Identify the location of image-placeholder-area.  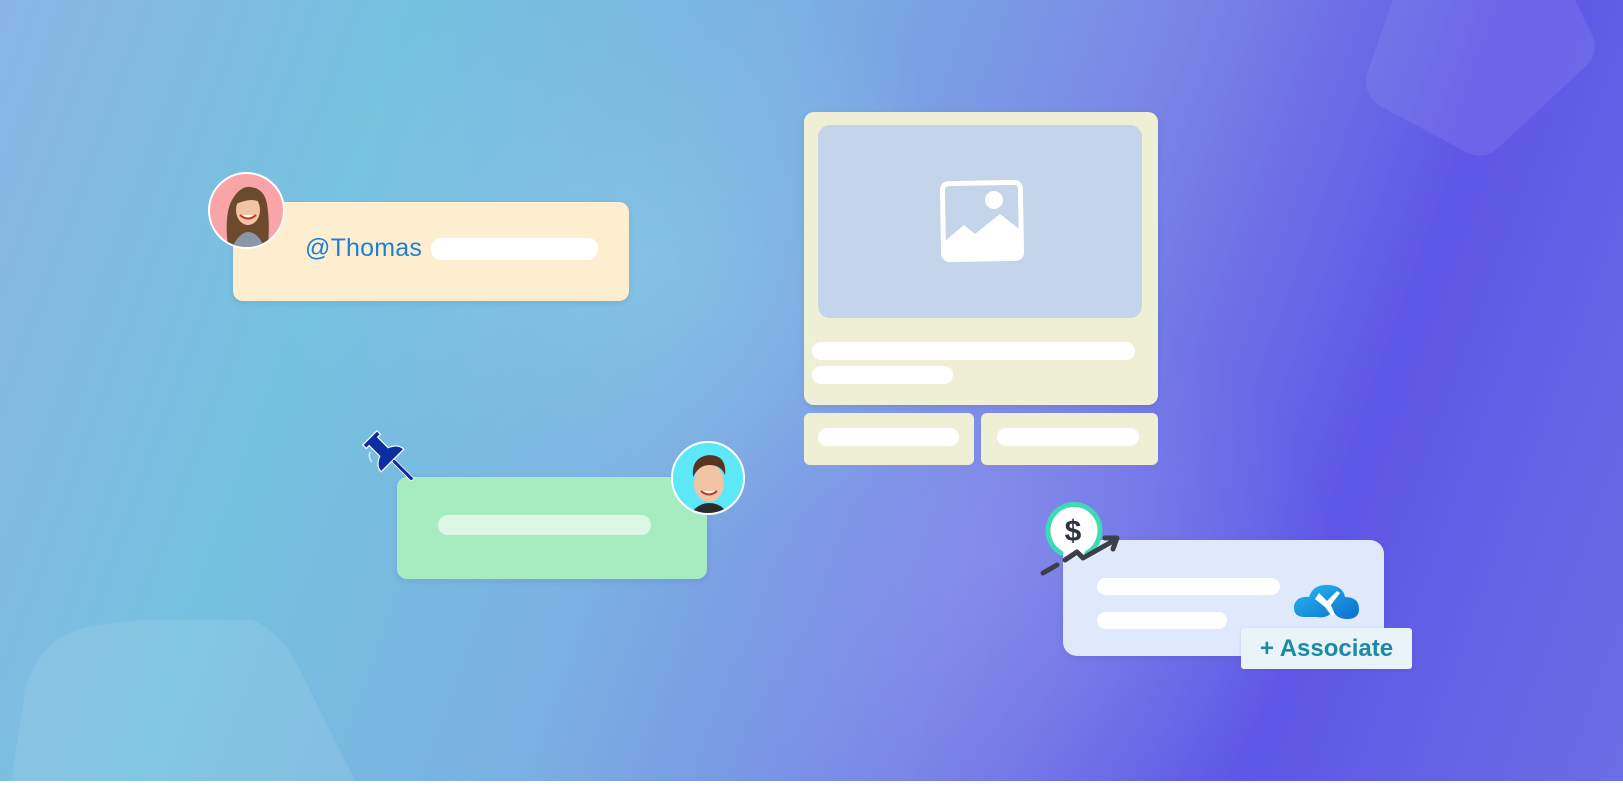
(980, 221).